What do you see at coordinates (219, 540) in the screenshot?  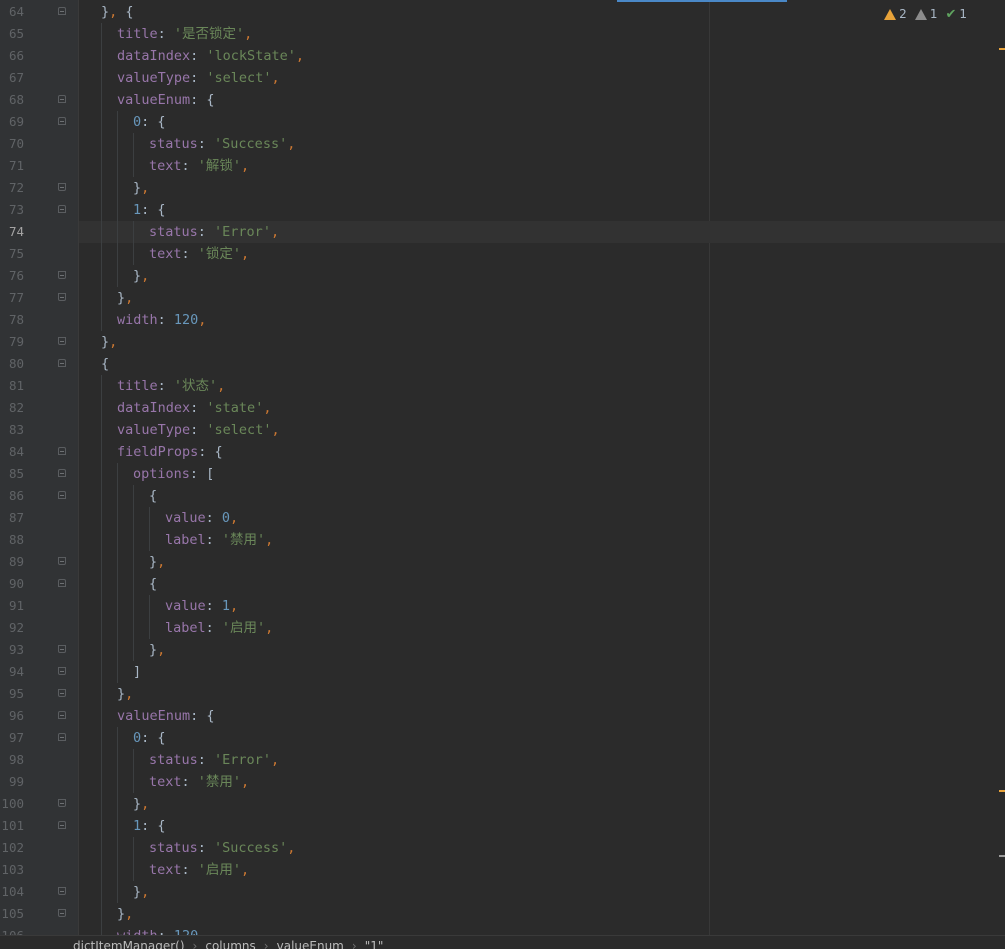 I see `code-text: label: '禁用',` at bounding box center [219, 540].